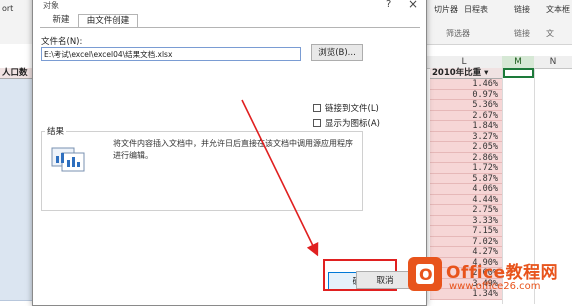 The width and height of the screenshot is (572, 306). What do you see at coordinates (495, 286) in the screenshot?
I see `watermark-url: www.office26.com` at bounding box center [495, 286].